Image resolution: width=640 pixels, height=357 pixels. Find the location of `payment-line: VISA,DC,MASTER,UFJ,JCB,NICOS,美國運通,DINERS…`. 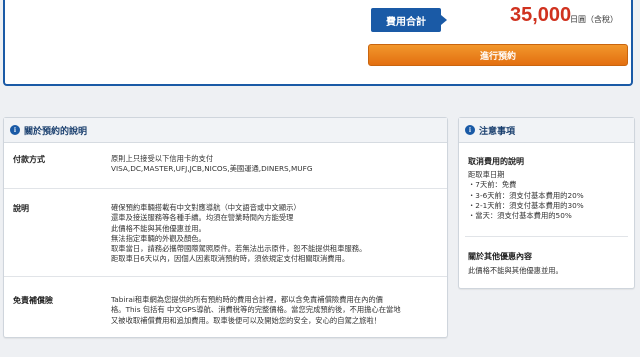

payment-line: VISA,DC,MASTER,UFJ,JCB,NICOS,美國運通,DINERS… is located at coordinates (212, 169).